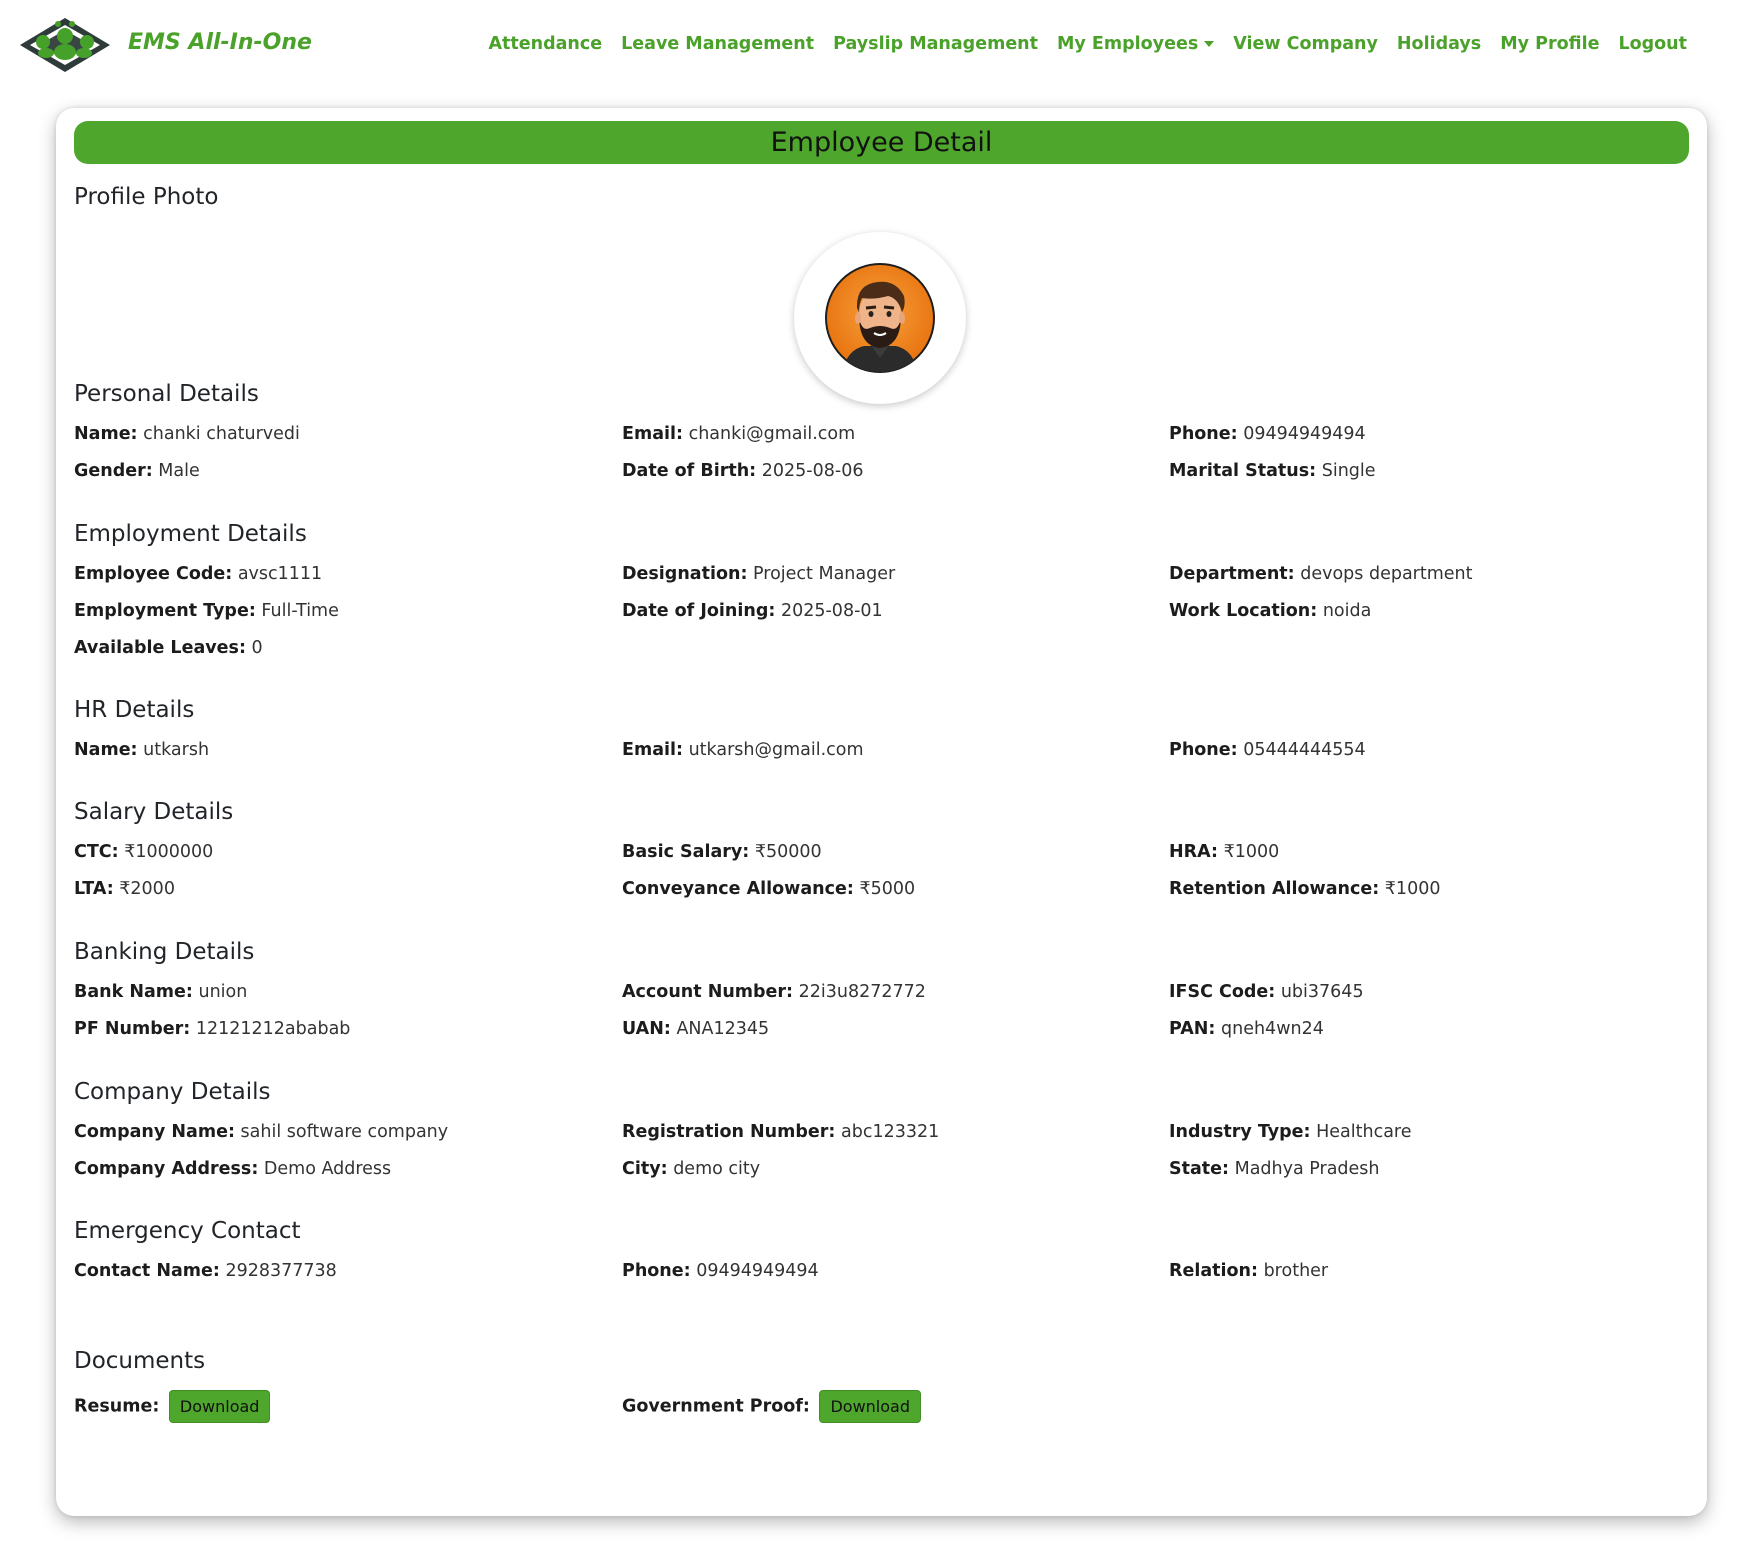 The height and width of the screenshot is (1564, 1755). Describe the element at coordinates (232, 1169) in the screenshot. I see `company-address: Company Address: Demo Address` at that location.